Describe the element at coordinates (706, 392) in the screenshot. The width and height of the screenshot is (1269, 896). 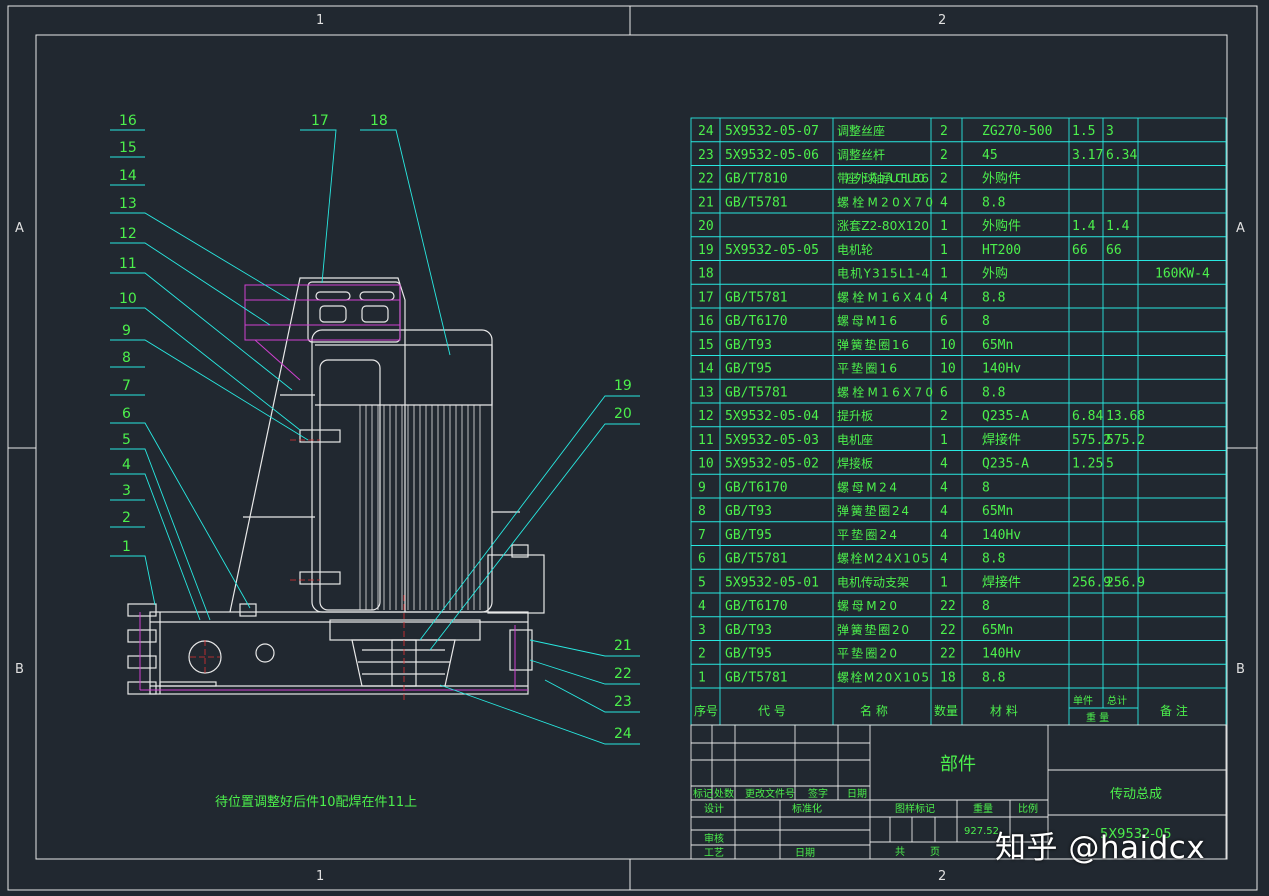
I see `bom-no-cell: 13` at that location.